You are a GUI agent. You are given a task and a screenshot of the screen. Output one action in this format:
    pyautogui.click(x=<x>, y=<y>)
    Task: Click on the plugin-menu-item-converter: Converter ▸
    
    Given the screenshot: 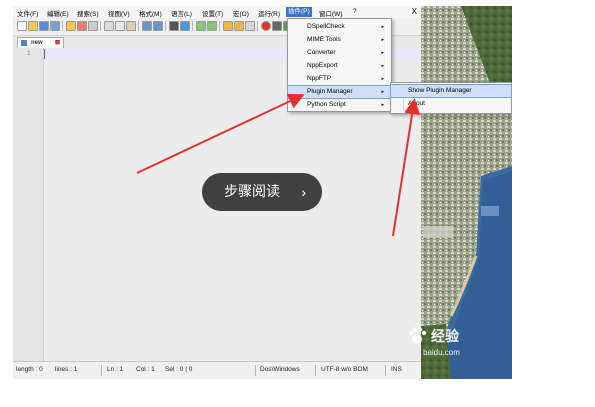 What is the action you would take?
    pyautogui.click(x=339, y=53)
    